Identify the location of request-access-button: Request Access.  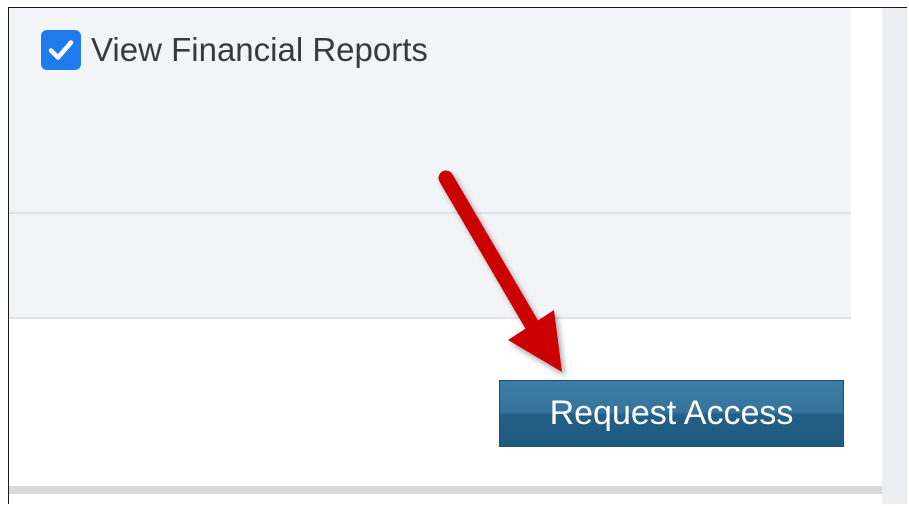
(671, 413).